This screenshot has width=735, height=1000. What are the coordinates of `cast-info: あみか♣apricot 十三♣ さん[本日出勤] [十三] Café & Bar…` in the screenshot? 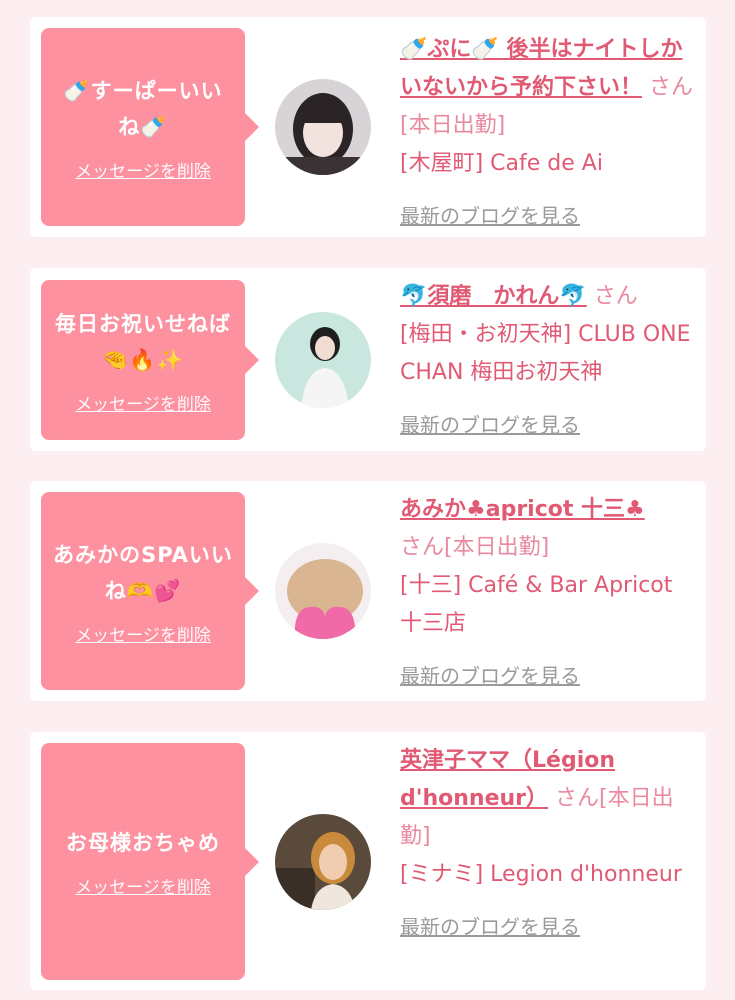 It's located at (548, 593).